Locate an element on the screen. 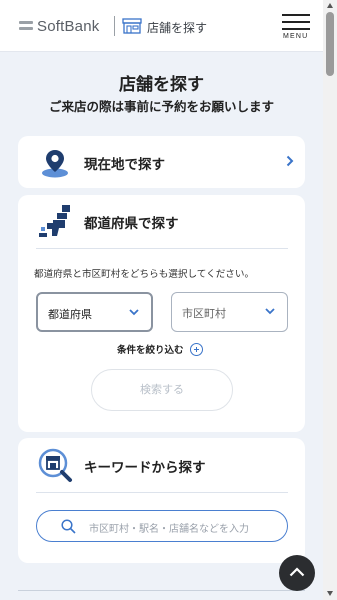 This screenshot has width=337, height=600. page-scrollbar is located at coordinates (330, 300).